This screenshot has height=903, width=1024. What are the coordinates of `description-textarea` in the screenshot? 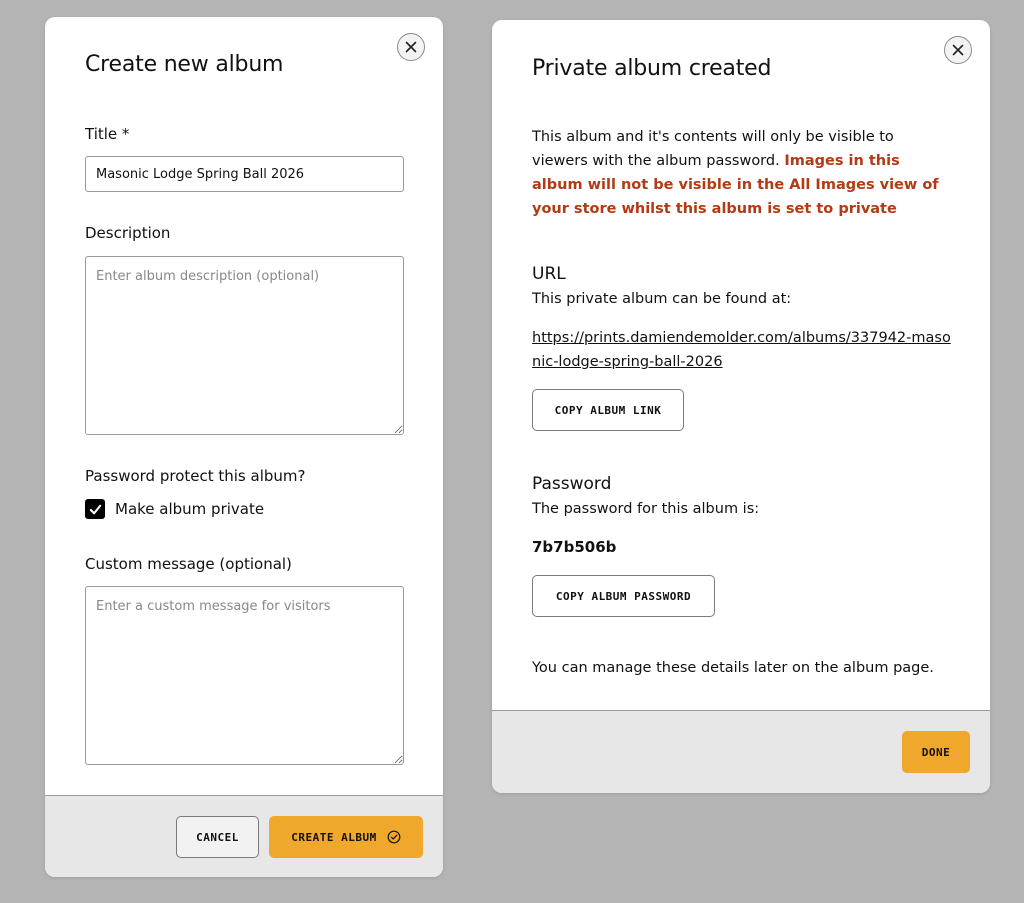 It's located at (244, 345).